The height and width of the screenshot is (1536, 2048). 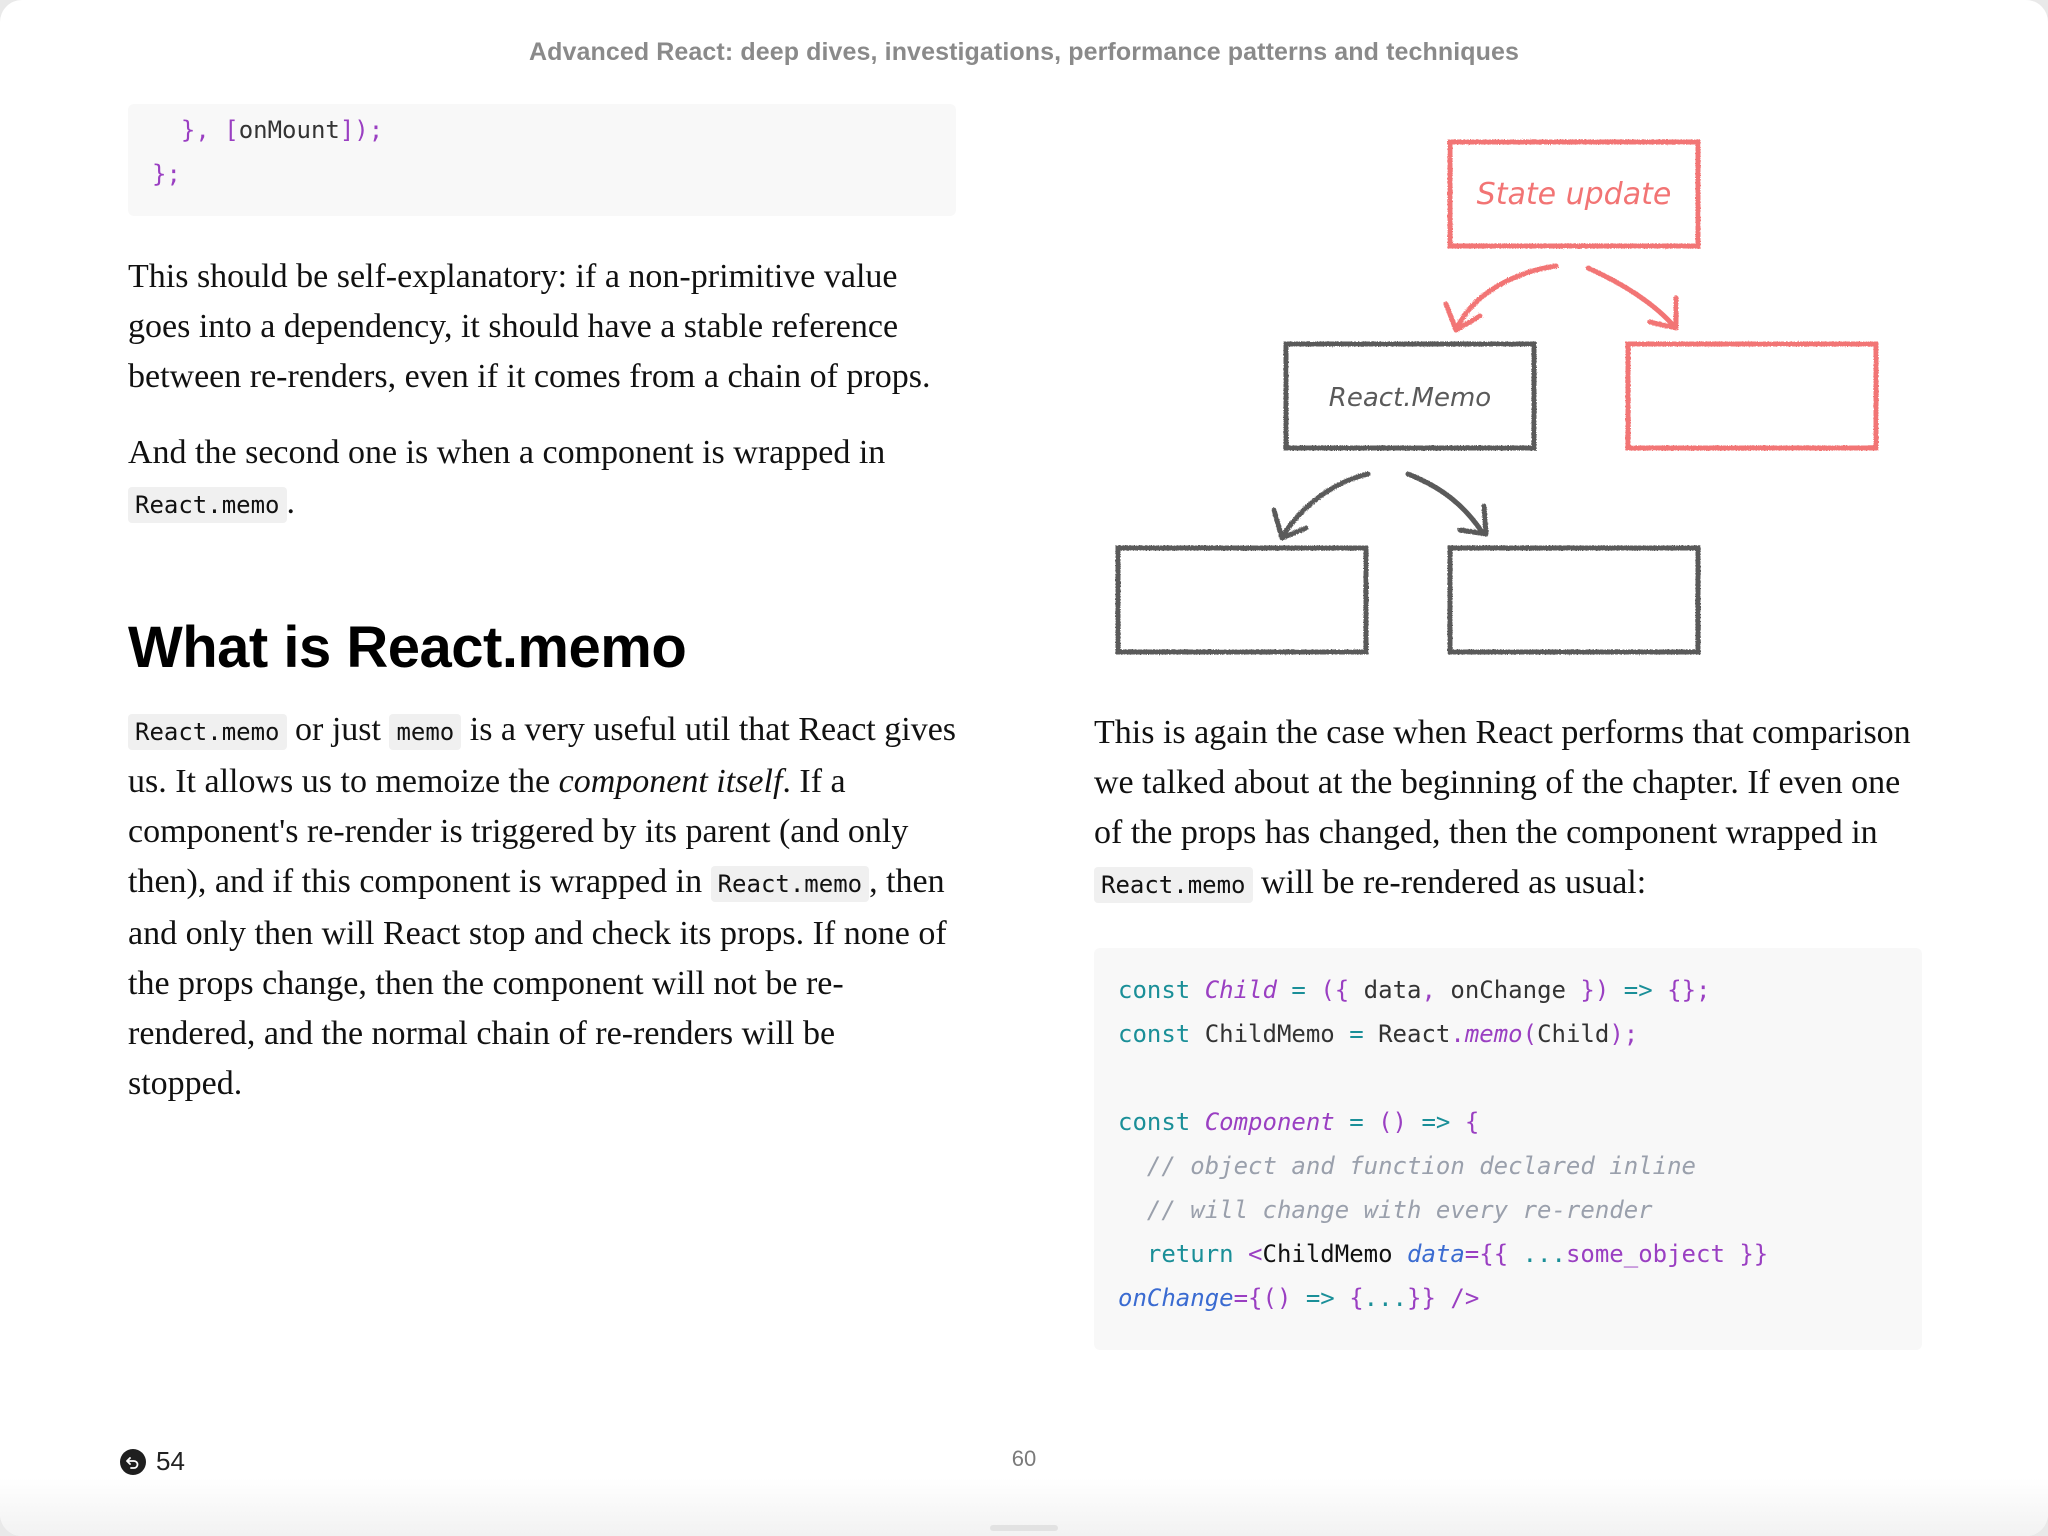 I want to click on paragraph-text: or just, so click(x=338, y=729).